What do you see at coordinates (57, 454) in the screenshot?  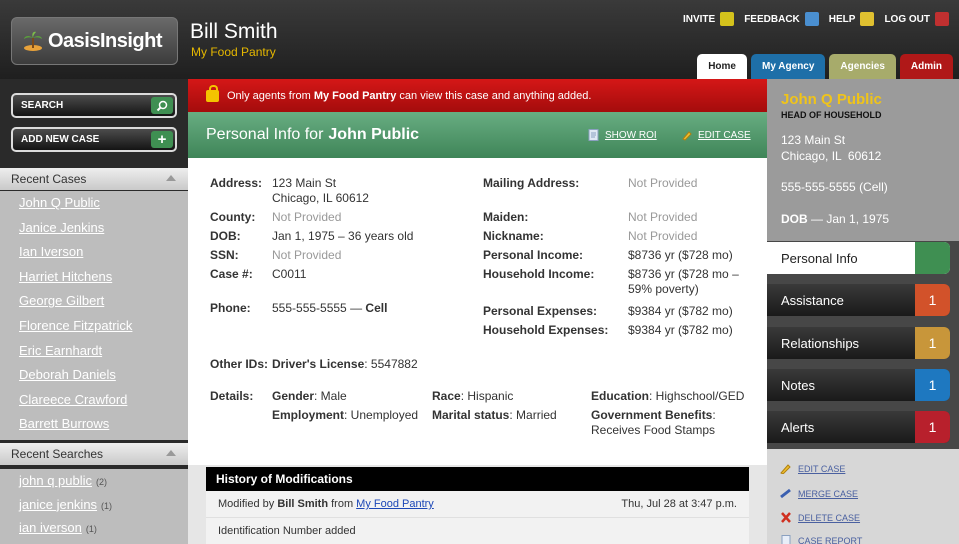 I see `recent-searches-title: Recent Searches` at bounding box center [57, 454].